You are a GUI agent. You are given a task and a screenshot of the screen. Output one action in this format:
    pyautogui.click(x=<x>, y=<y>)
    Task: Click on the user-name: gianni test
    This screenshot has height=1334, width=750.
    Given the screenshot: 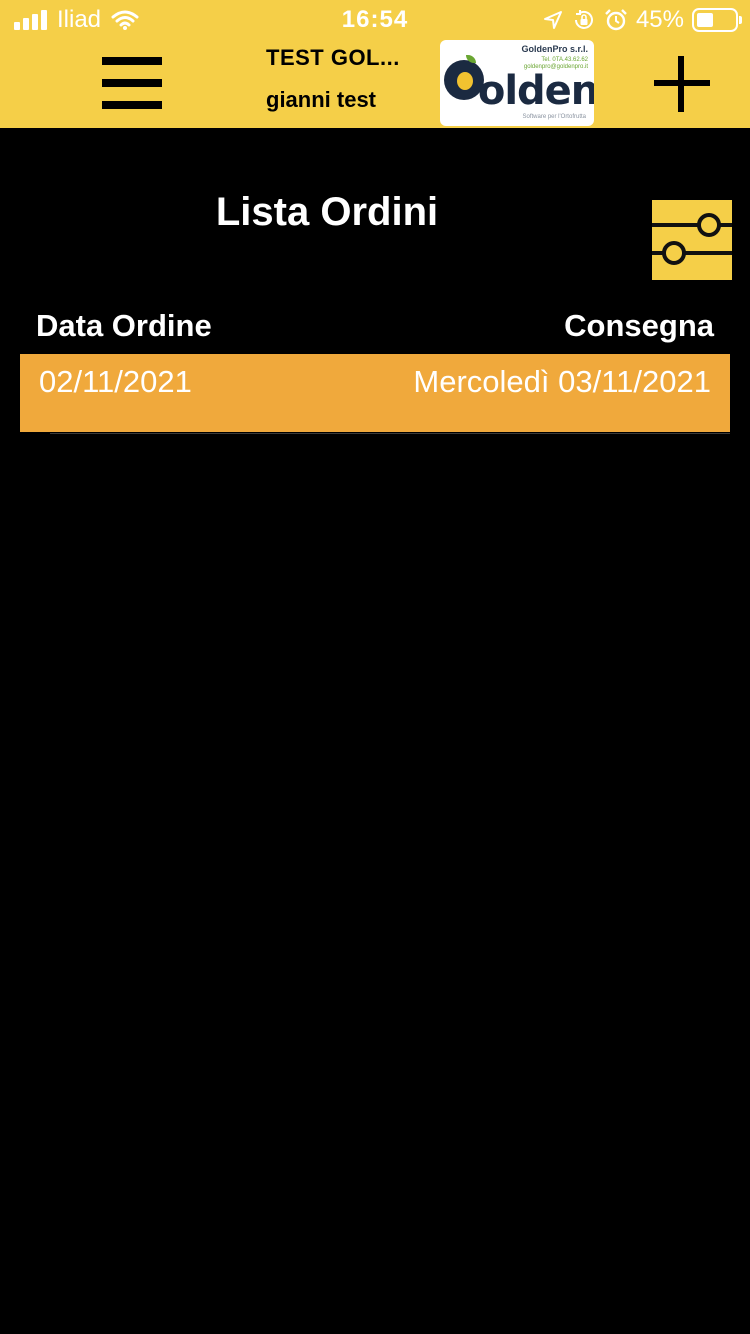 What is the action you would take?
    pyautogui.click(x=321, y=99)
    